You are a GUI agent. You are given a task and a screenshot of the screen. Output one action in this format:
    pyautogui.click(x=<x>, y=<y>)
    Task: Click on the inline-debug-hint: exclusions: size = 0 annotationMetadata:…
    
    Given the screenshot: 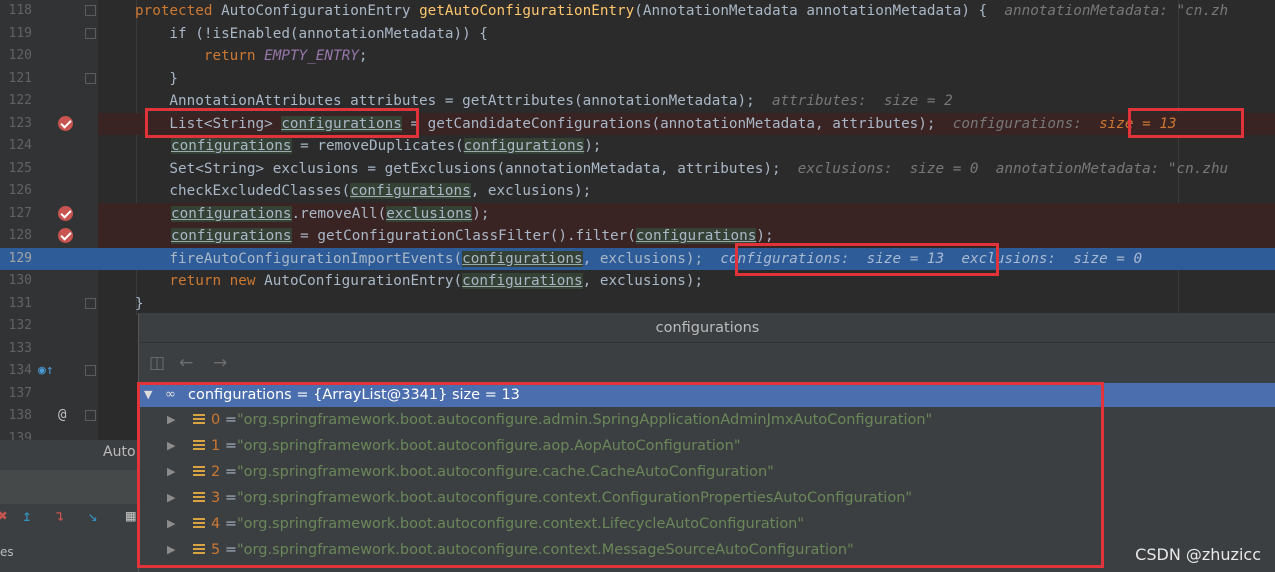 What is the action you would take?
    pyautogui.click(x=1013, y=168)
    